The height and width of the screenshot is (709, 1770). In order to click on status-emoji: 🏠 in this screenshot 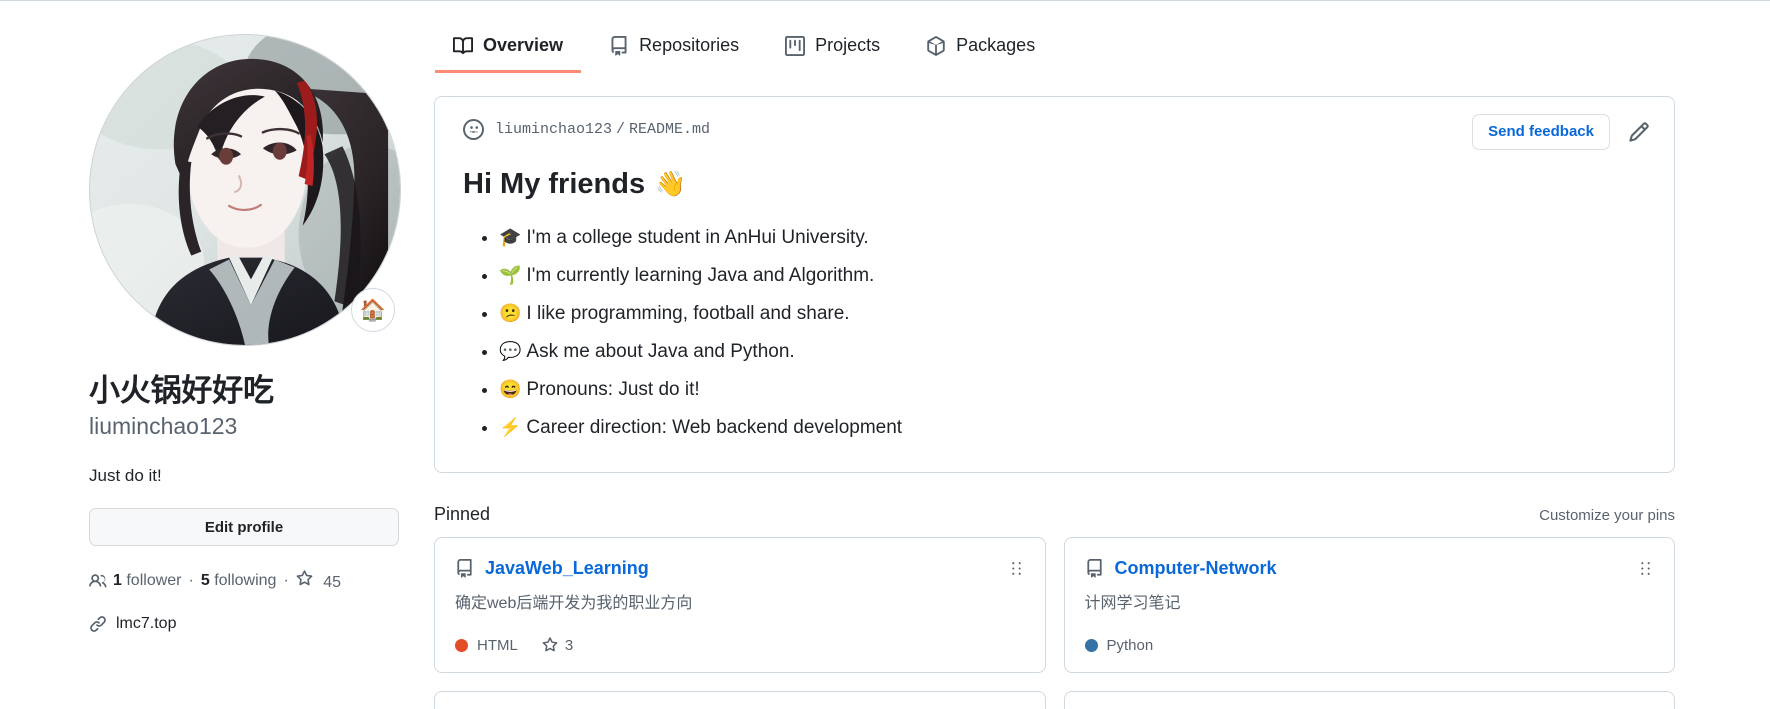, I will do `click(373, 310)`.